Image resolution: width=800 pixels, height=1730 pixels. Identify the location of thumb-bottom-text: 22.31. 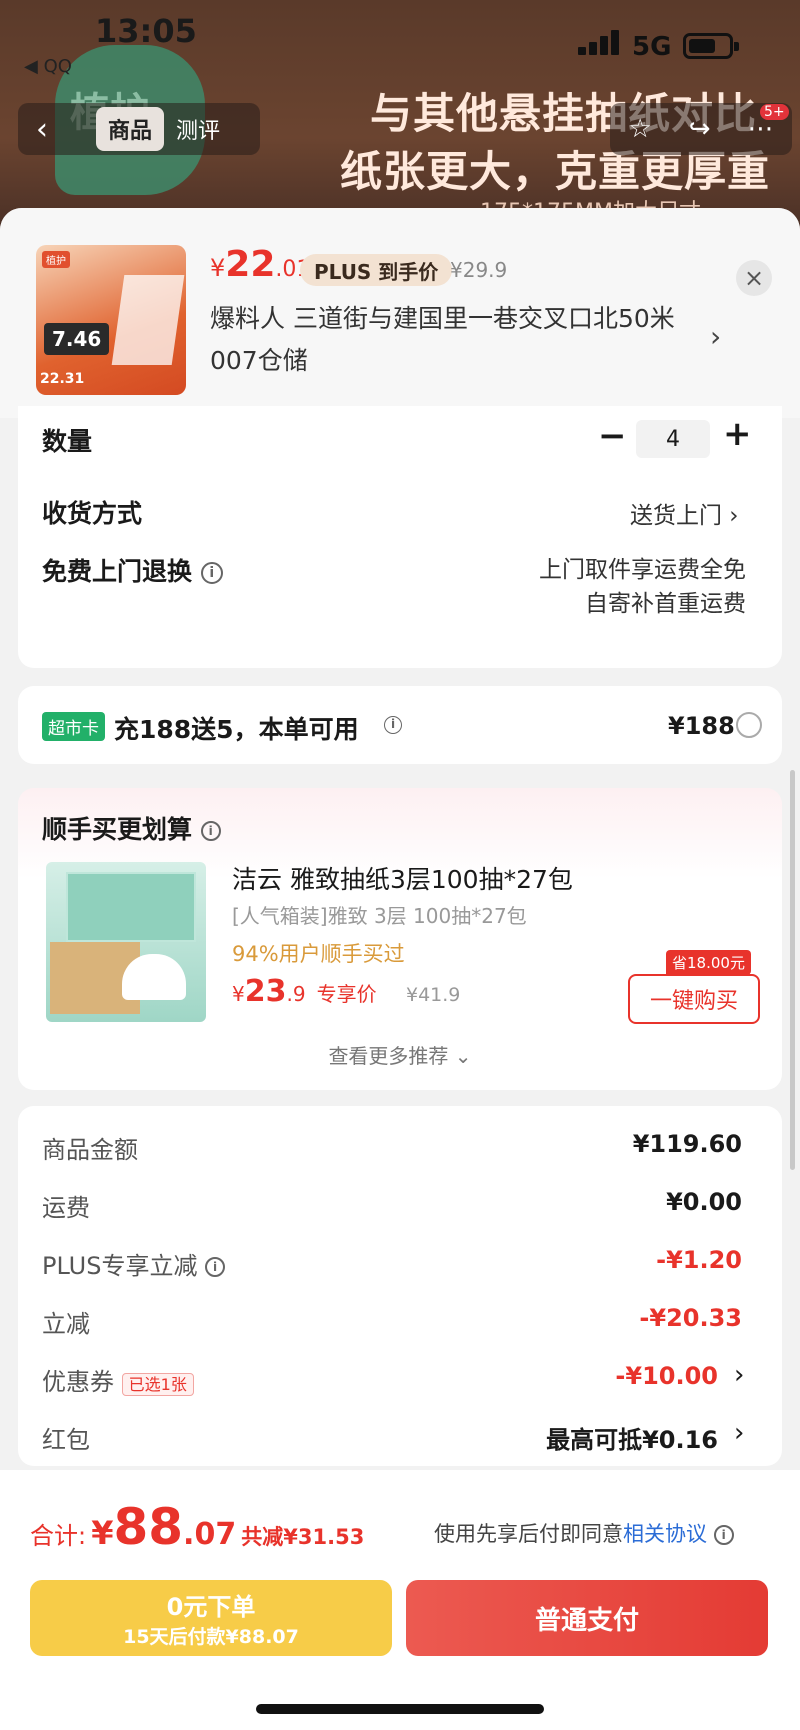
(62, 379).